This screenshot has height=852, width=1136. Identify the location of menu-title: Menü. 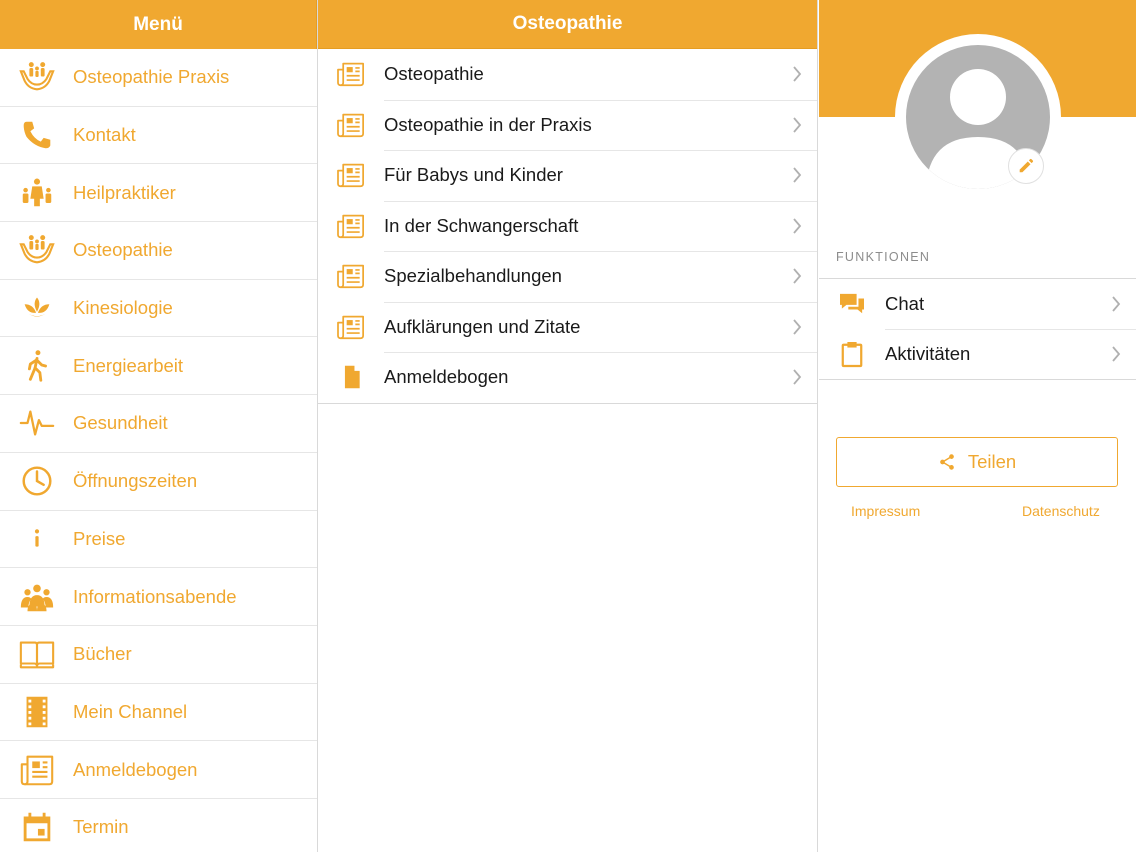
(158, 24).